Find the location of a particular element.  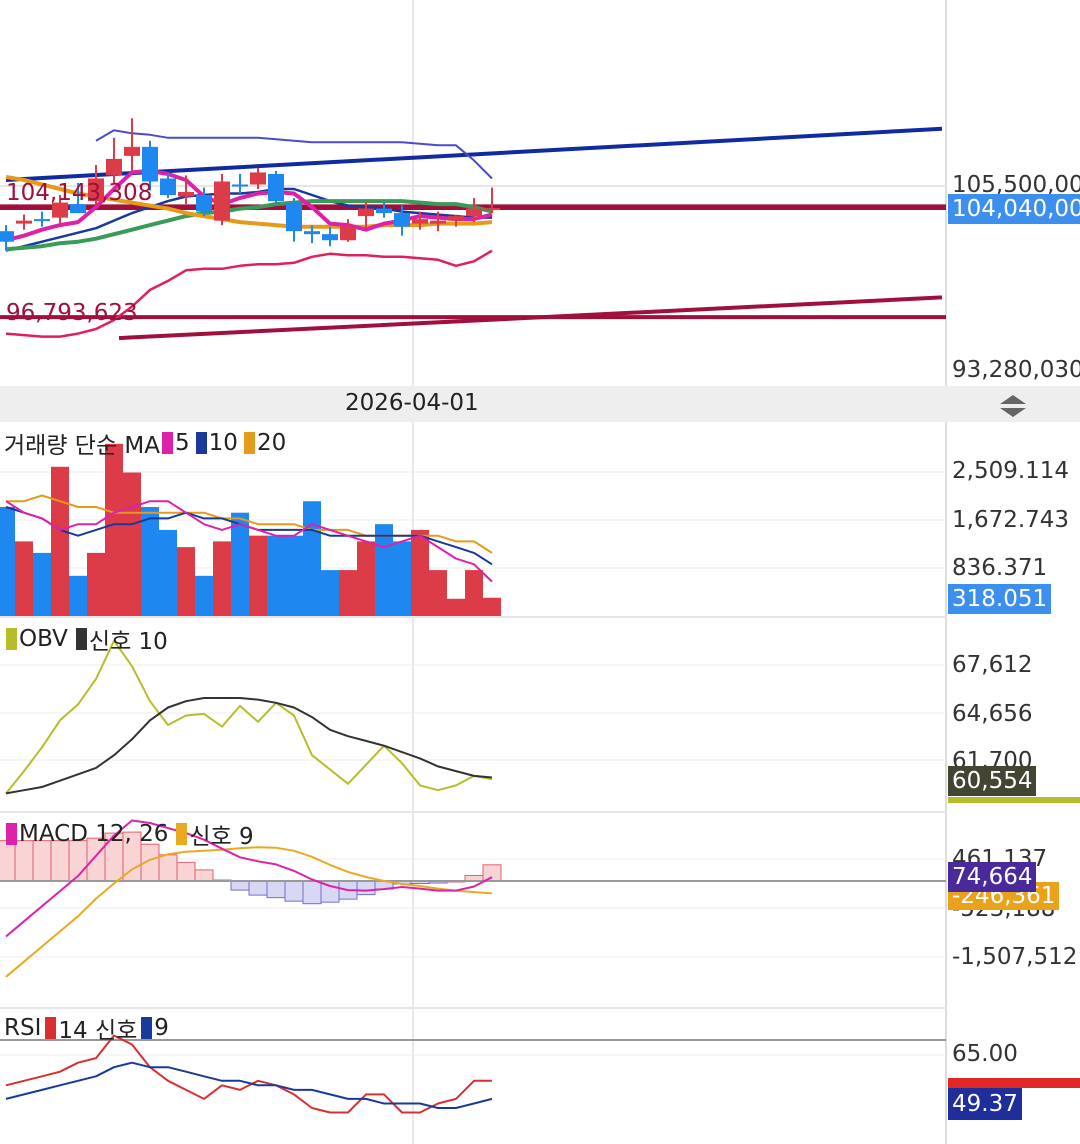

volume-legend-p2: 10 is located at coordinates (223, 443).